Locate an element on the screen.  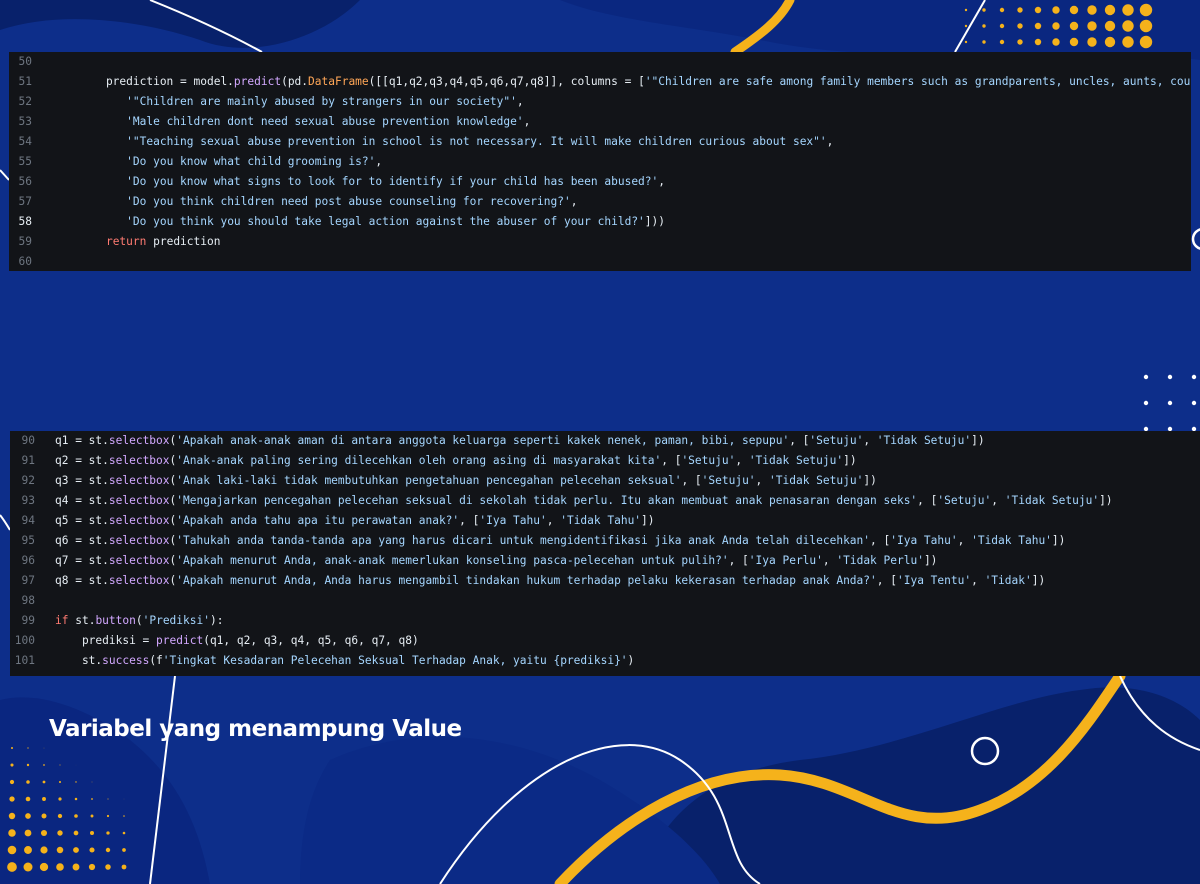
code-text: return prediction is located at coordinates (163, 241).